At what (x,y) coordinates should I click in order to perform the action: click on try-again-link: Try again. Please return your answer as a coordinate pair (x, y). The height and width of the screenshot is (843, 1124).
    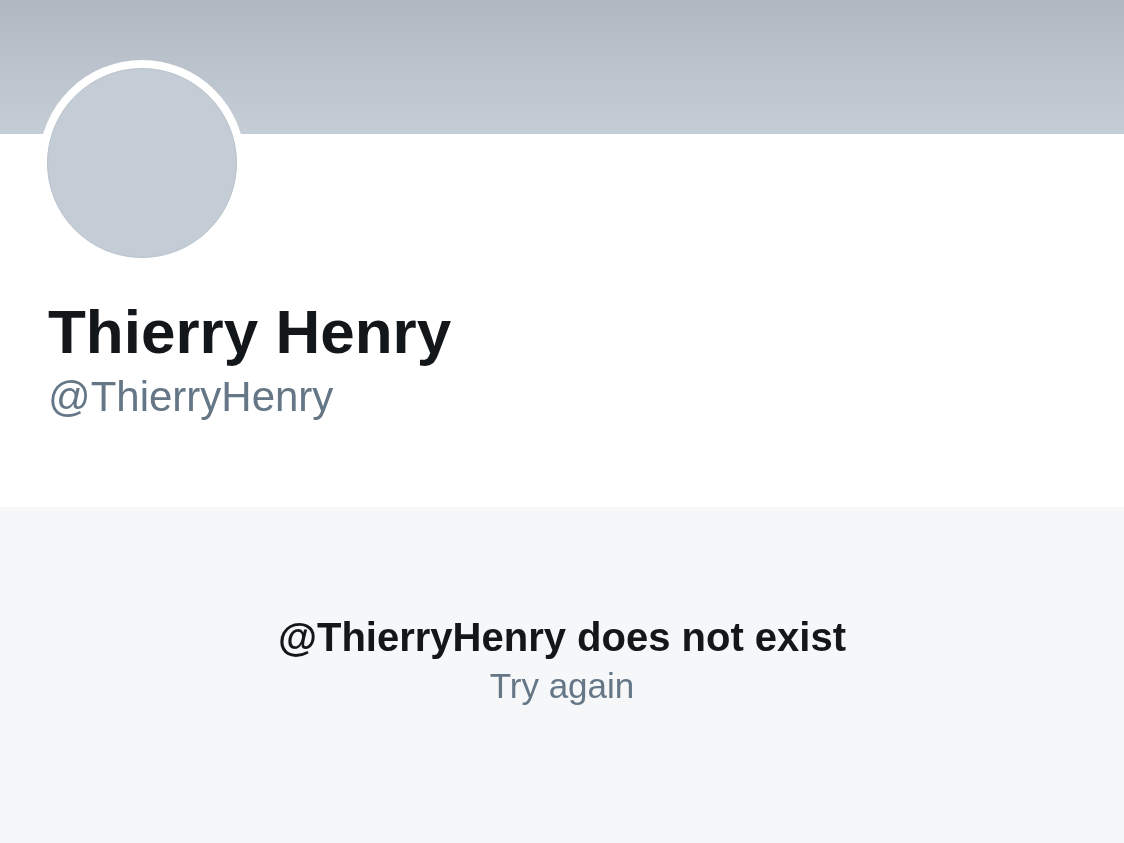
    Looking at the image, I should click on (562, 686).